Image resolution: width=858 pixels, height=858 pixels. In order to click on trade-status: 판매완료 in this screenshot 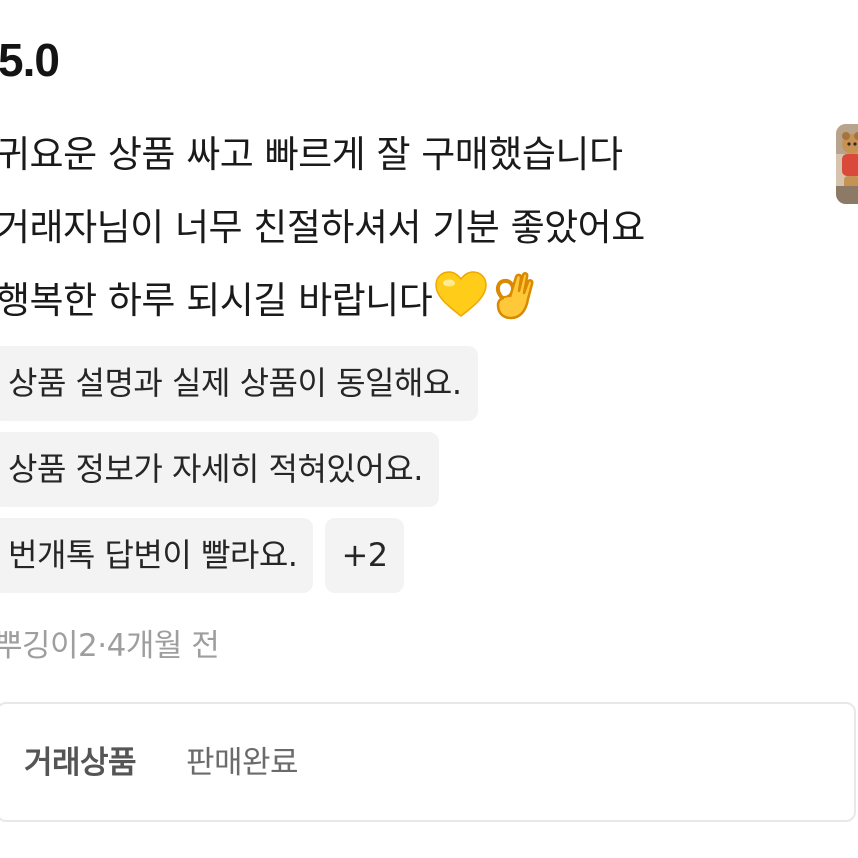, I will do `click(242, 763)`.